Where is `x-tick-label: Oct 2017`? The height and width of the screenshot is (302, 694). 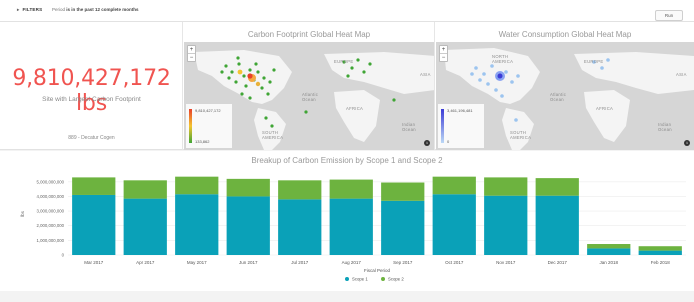 x-tick-label: Oct 2017 is located at coordinates (454, 262).